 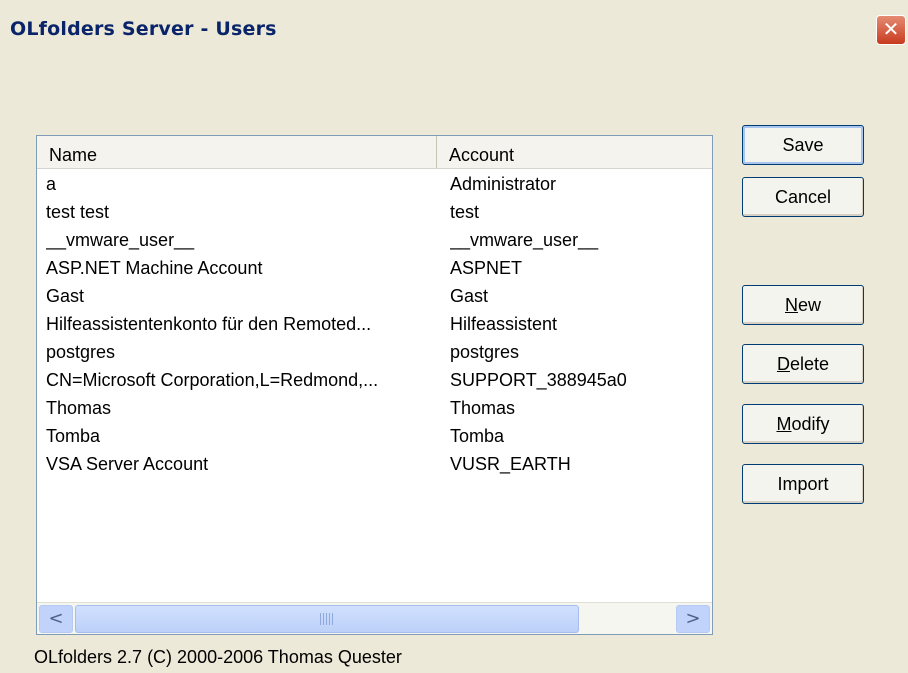 I want to click on cell-account: ASPNET, so click(x=486, y=268).